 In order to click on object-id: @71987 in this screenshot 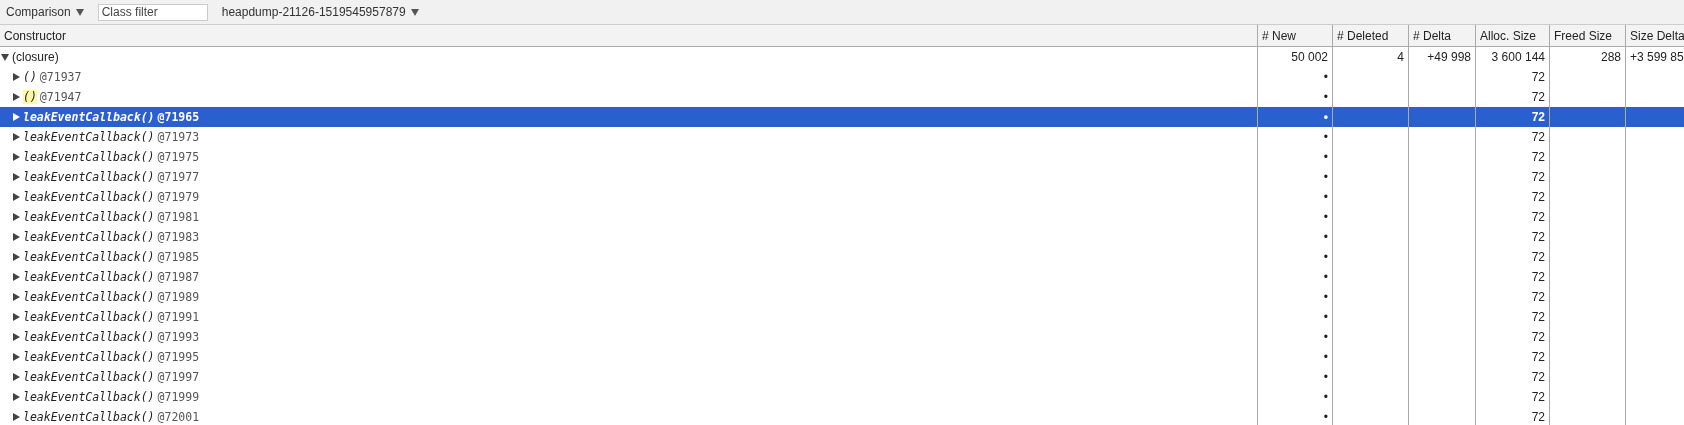, I will do `click(178, 277)`.